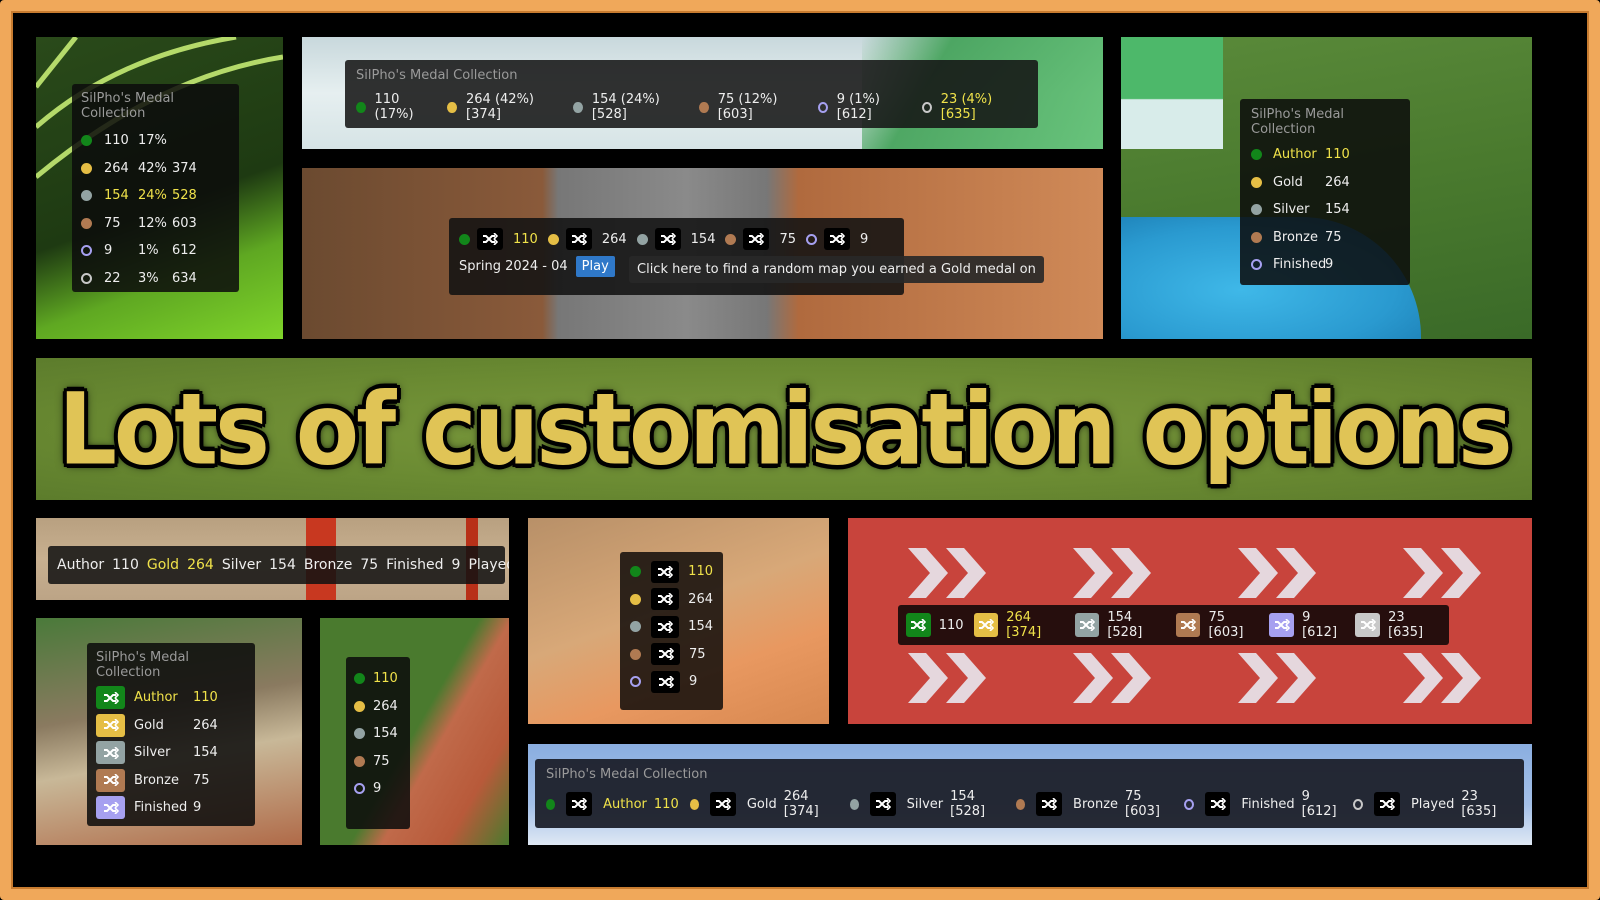  What do you see at coordinates (155, 251) in the screenshot?
I see `medal-row: 9 1% 612` at bounding box center [155, 251].